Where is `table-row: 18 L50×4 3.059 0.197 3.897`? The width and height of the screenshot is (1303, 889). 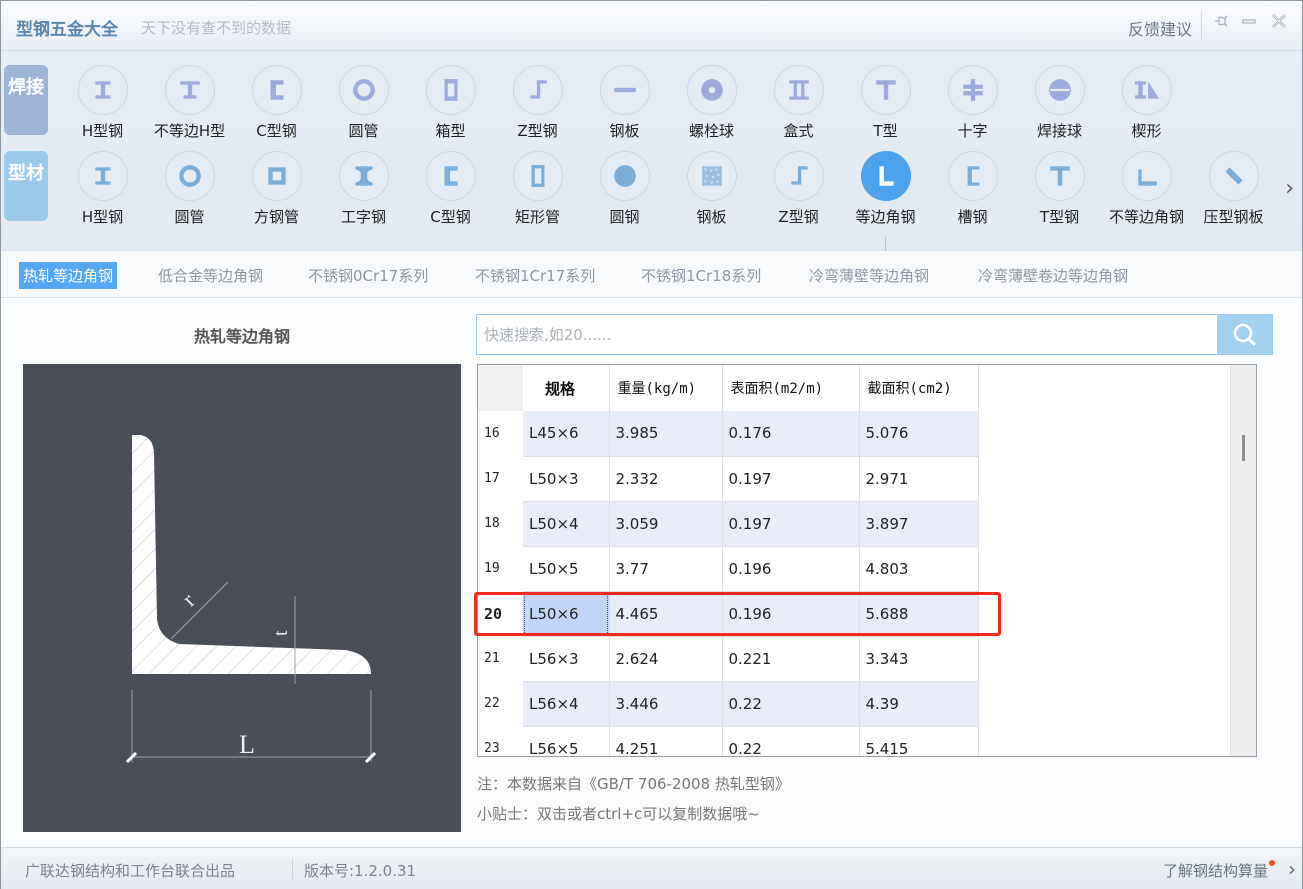
table-row: 18 L50×4 3.059 0.197 3.897 is located at coordinates (728, 524).